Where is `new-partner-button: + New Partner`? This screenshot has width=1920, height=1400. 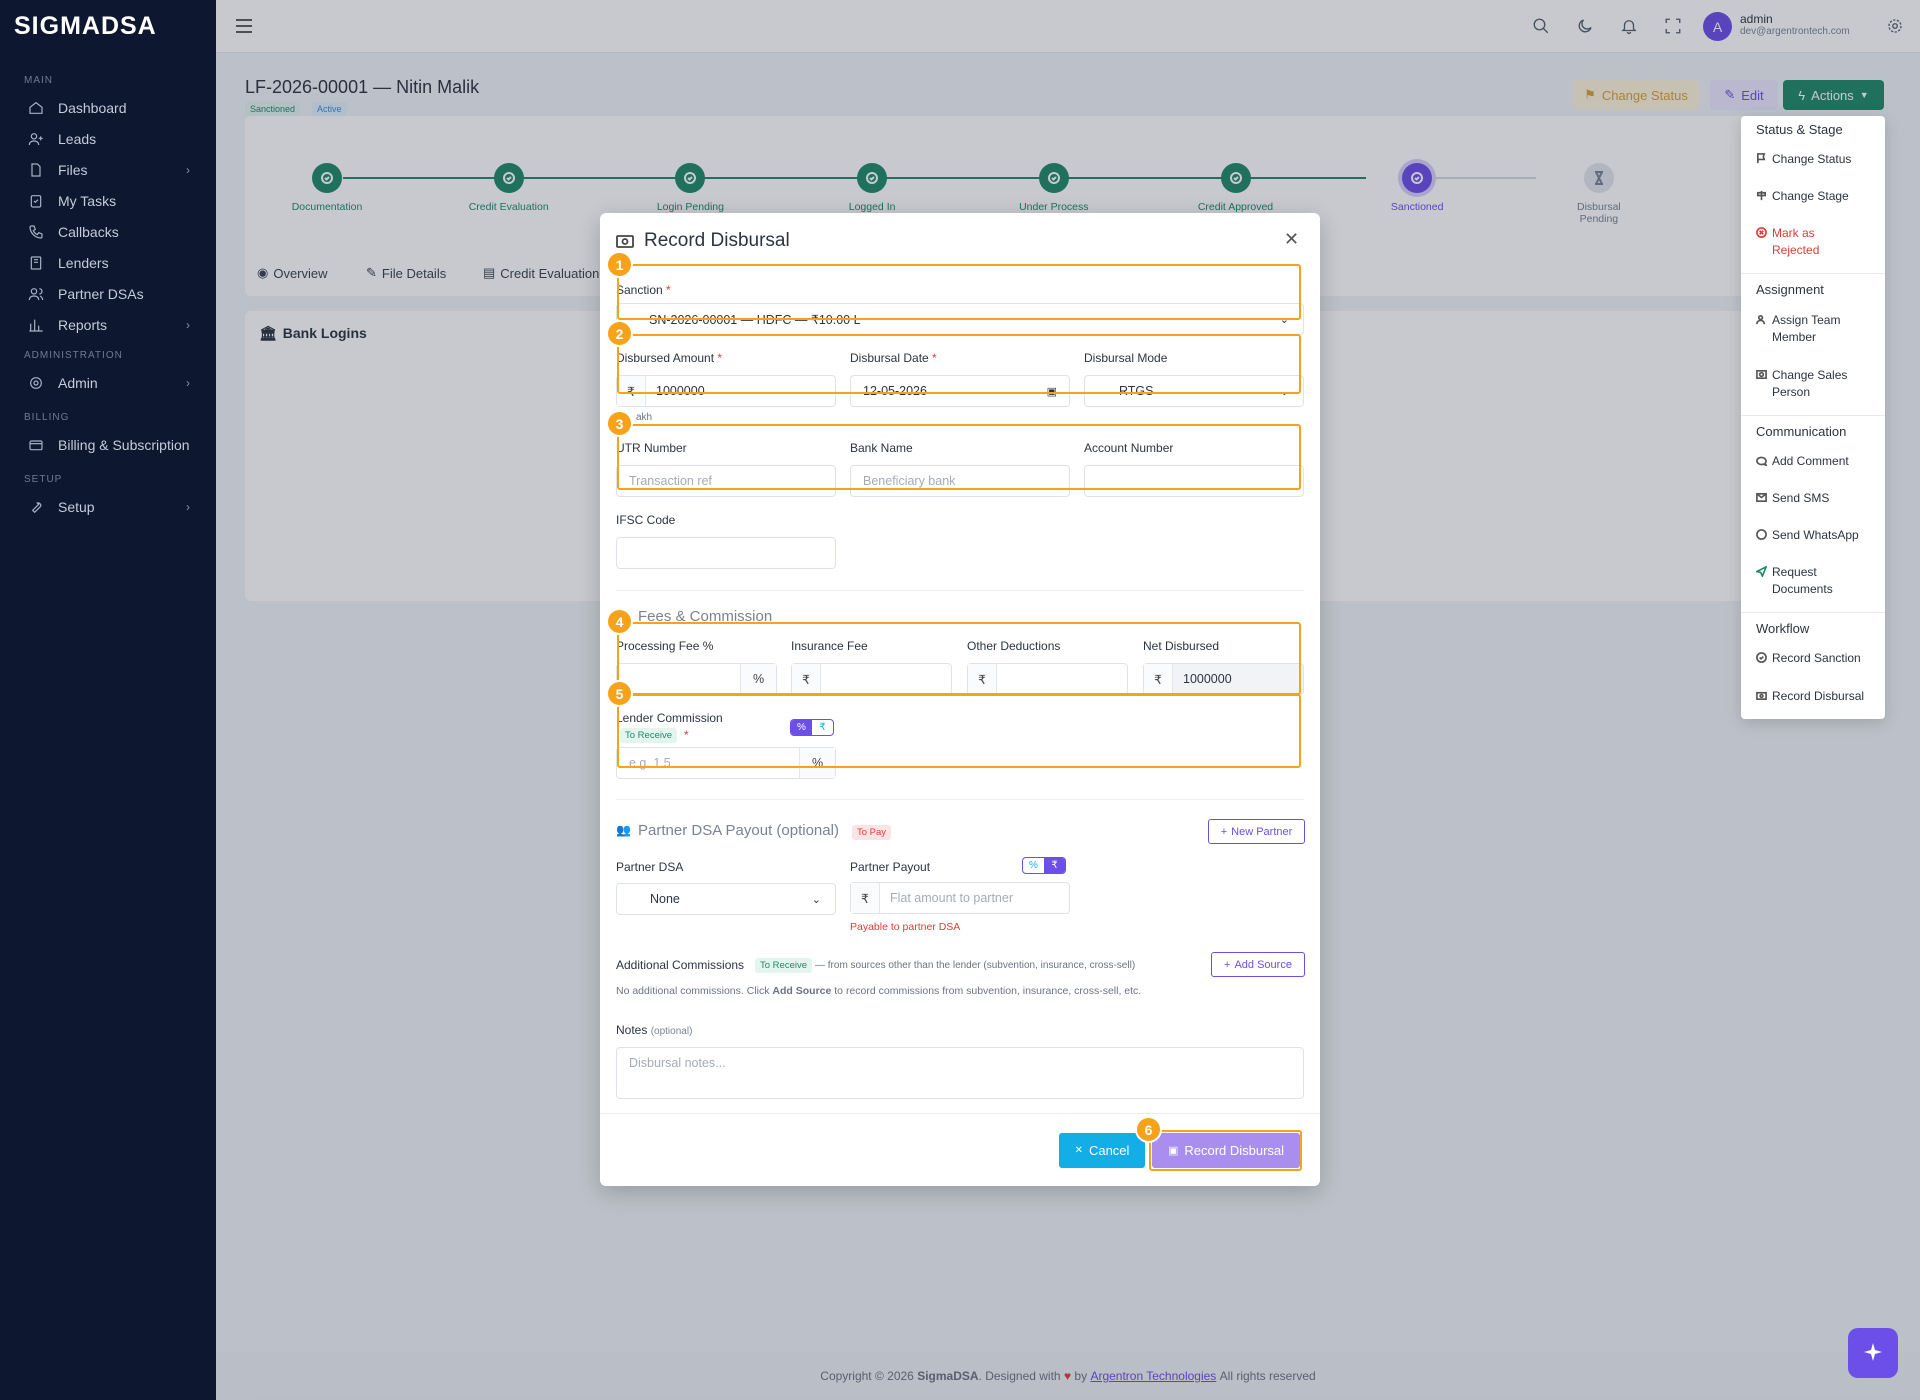
new-partner-button: + New Partner is located at coordinates (1256, 831).